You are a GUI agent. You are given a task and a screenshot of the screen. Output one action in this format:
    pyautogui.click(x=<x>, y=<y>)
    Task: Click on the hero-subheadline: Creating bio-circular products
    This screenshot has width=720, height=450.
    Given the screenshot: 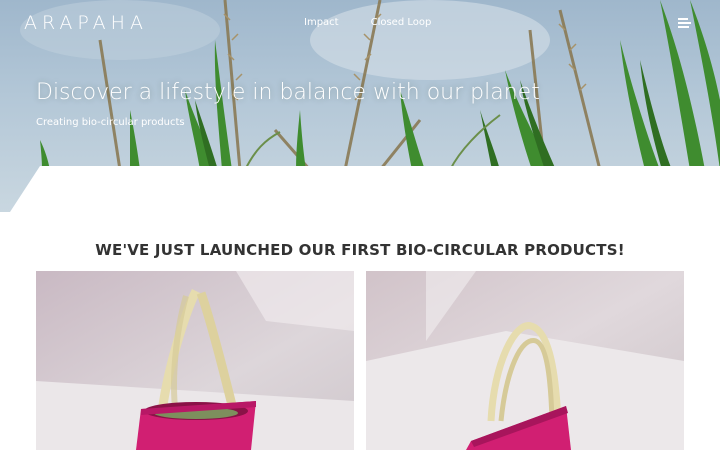 What is the action you would take?
    pyautogui.click(x=110, y=122)
    